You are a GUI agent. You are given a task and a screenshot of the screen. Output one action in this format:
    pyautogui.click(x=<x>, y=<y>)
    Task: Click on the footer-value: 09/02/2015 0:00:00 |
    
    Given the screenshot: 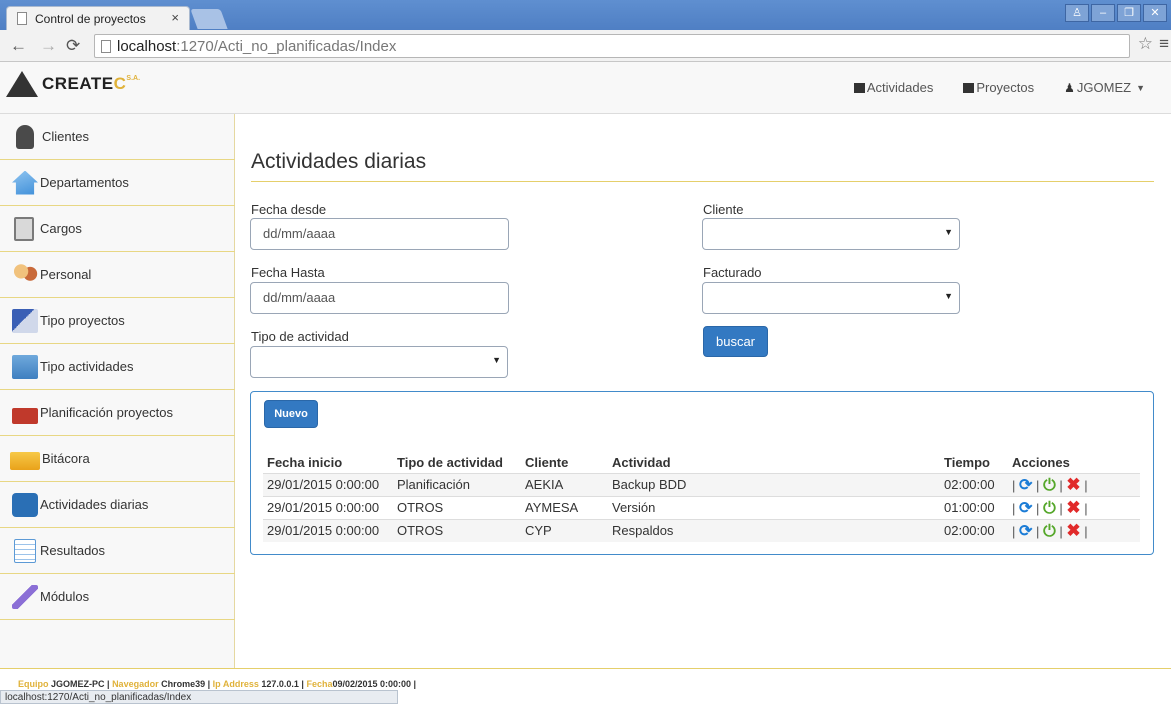 What is the action you would take?
    pyautogui.click(x=374, y=684)
    